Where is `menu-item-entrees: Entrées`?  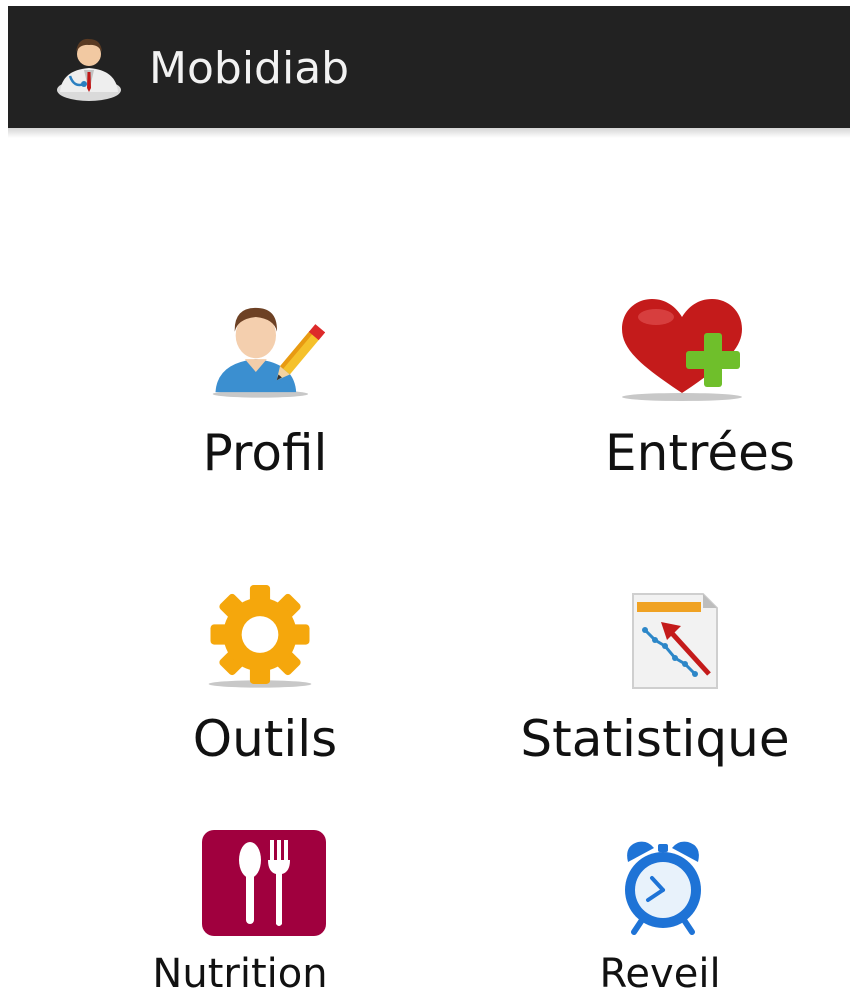 menu-item-entrees: Entrées is located at coordinates (700, 390).